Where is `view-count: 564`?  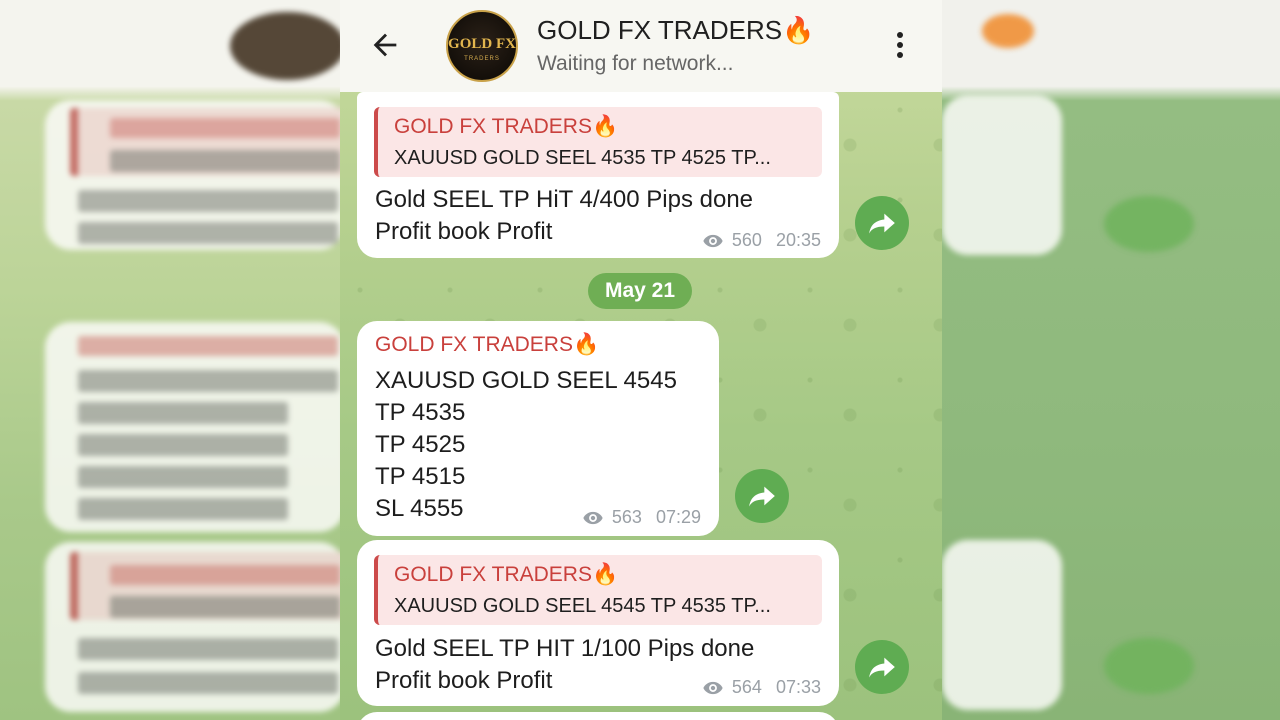
view-count: 564 is located at coordinates (746, 687).